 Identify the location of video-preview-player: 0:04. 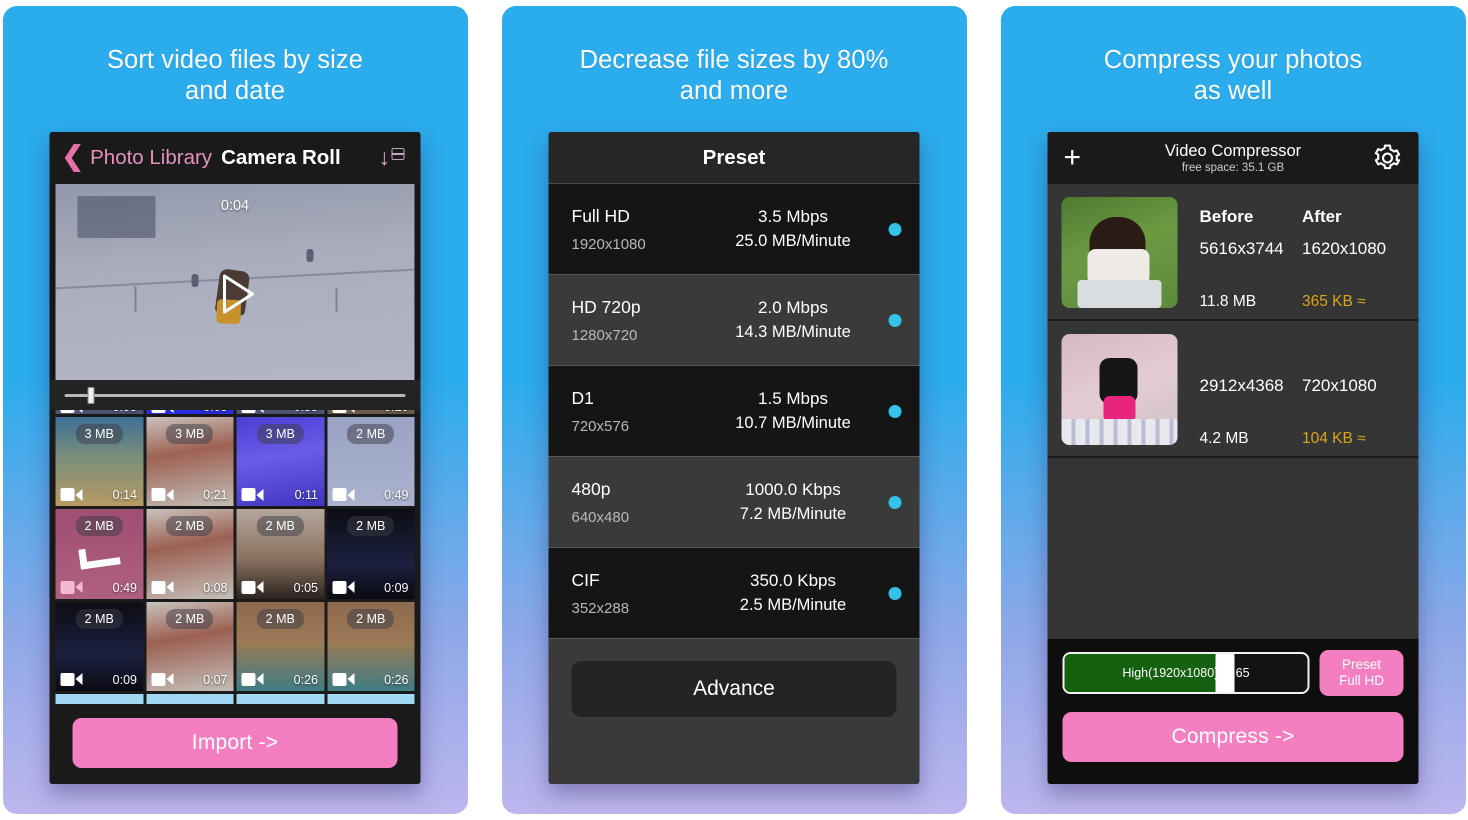
(235, 282).